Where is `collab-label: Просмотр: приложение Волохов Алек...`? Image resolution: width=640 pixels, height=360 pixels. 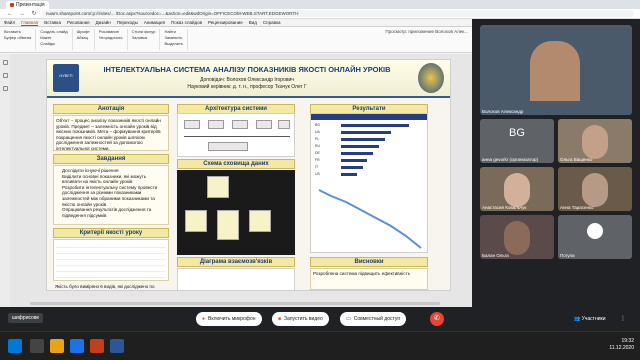
collab-label: Просмотр: приложение Волохов Алек... is located at coordinates (426, 31).